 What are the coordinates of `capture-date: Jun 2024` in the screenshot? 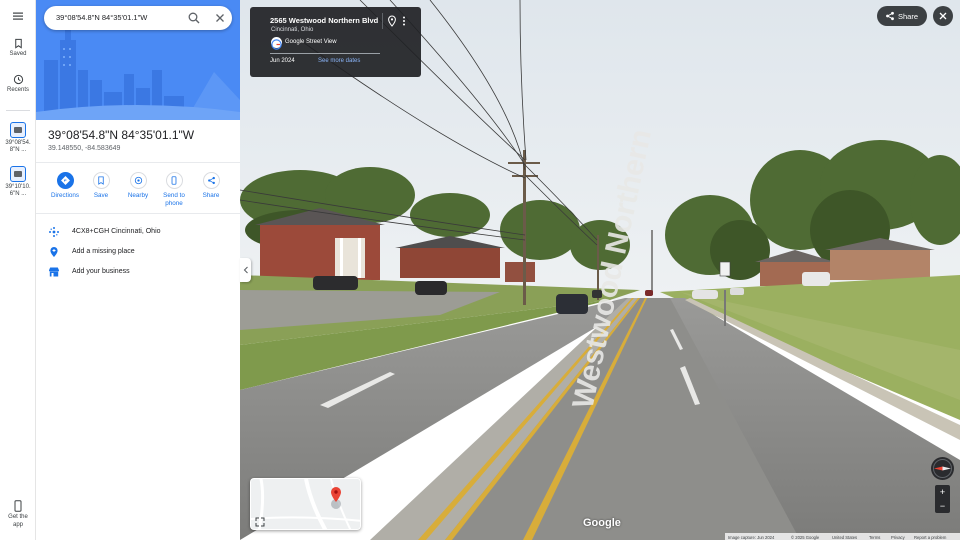 It's located at (282, 61).